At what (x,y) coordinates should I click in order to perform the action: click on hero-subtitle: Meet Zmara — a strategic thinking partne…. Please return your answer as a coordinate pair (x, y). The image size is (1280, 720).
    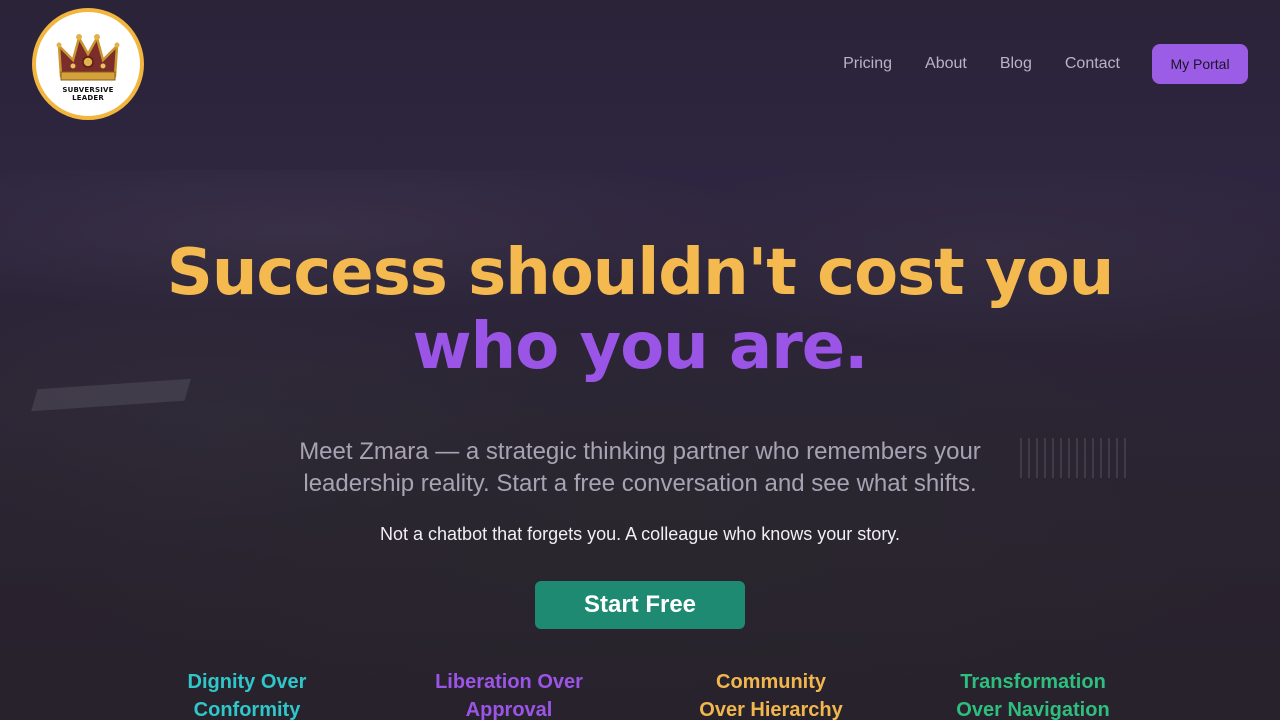
    Looking at the image, I should click on (640, 467).